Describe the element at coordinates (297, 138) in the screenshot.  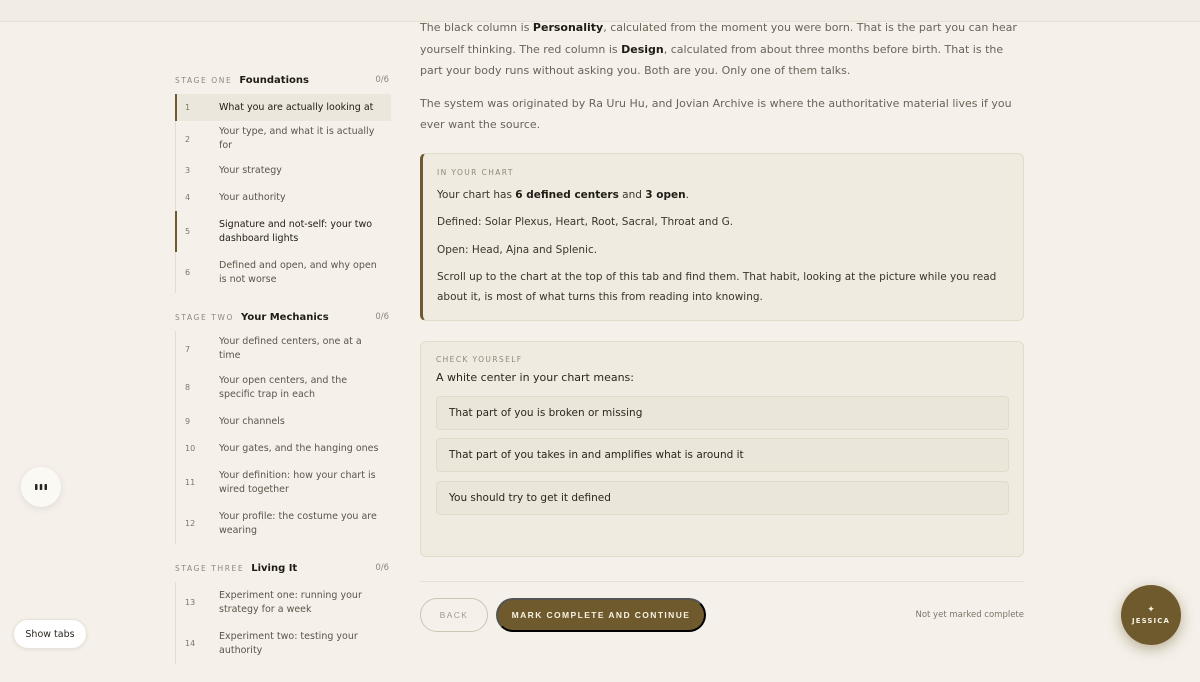
I see `lesson-title: Your type, and what it is actually for` at that location.